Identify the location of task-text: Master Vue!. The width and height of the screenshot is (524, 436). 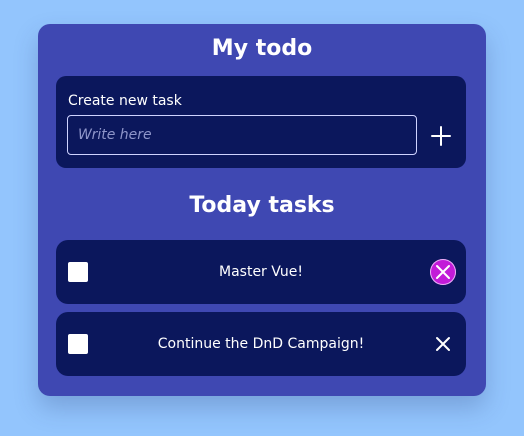
(261, 272).